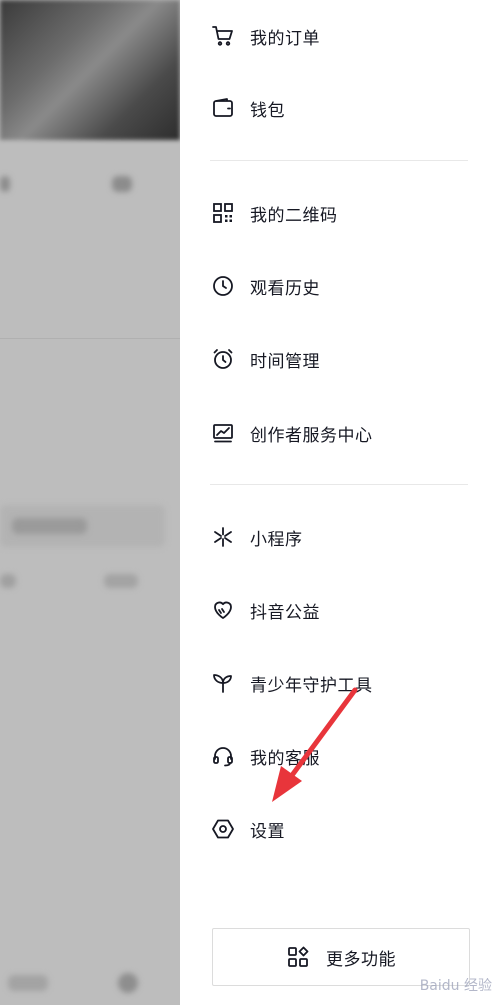 The height and width of the screenshot is (1005, 500). Describe the element at coordinates (315, 744) in the screenshot. I see `red-arrow` at that location.